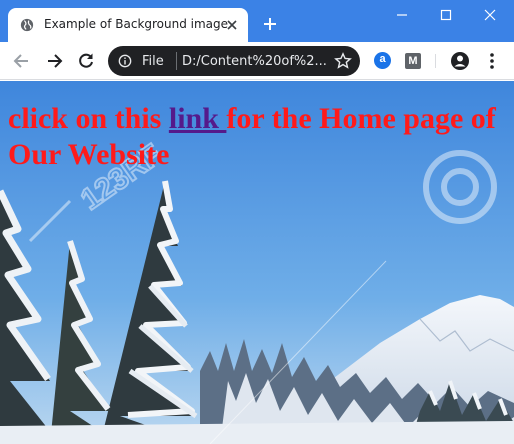 The width and height of the screenshot is (514, 444). Describe the element at coordinates (198, 118) in the screenshot. I see `home-page-link: link` at that location.